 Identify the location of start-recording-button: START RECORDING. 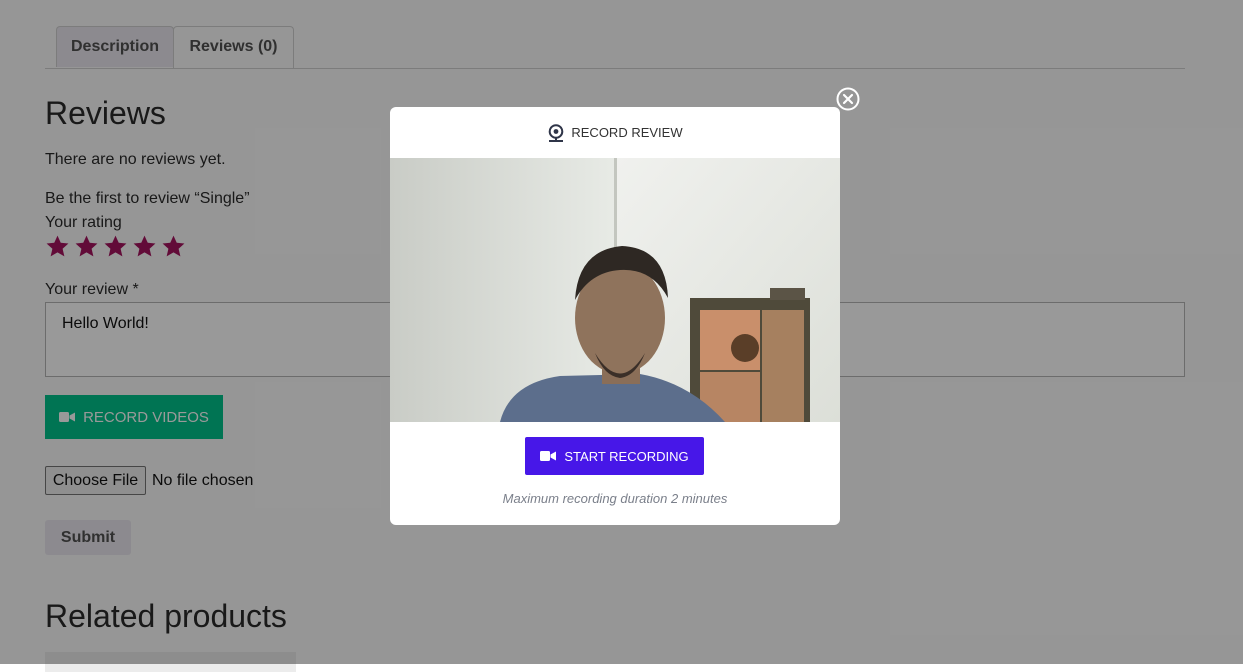
(614, 456).